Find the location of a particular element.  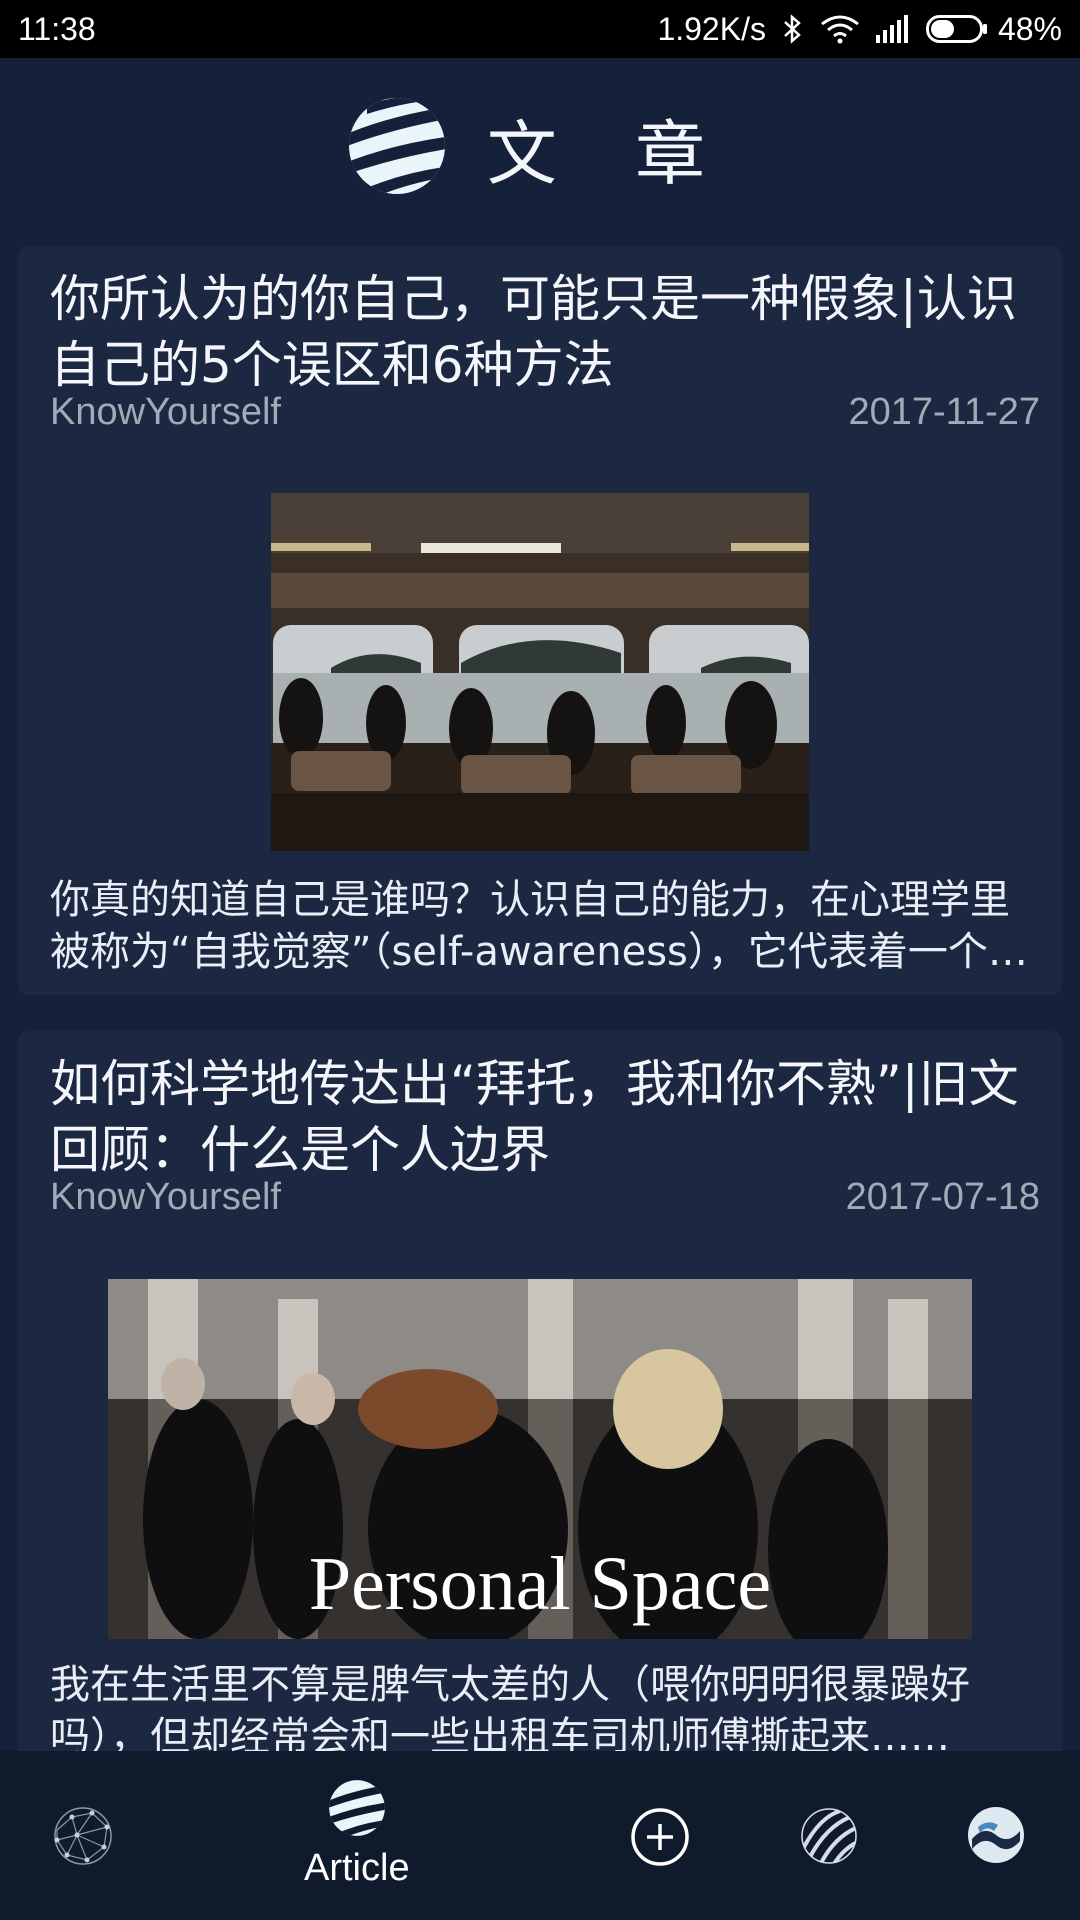

wifi-icon is located at coordinates (840, 29).